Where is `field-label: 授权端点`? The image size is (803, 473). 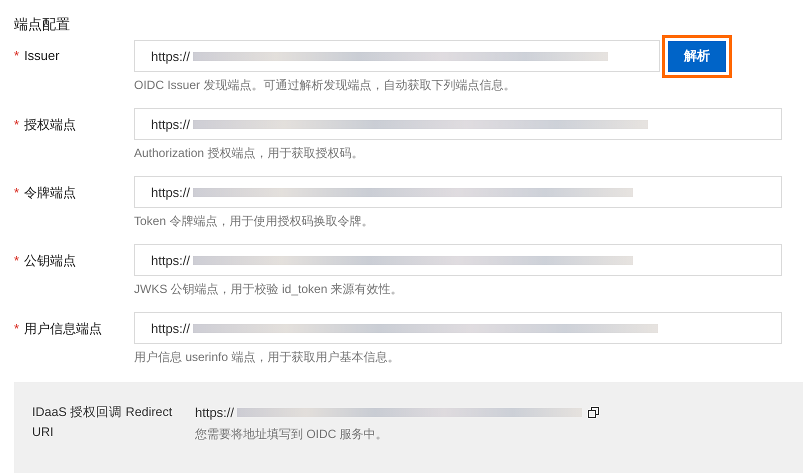
field-label: 授权端点 is located at coordinates (50, 124).